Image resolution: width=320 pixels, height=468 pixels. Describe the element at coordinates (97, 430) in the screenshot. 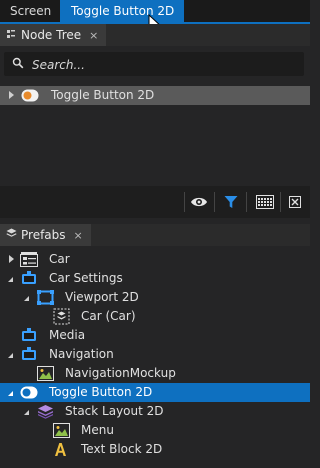

I see `prefab-item-label: Menu` at that location.